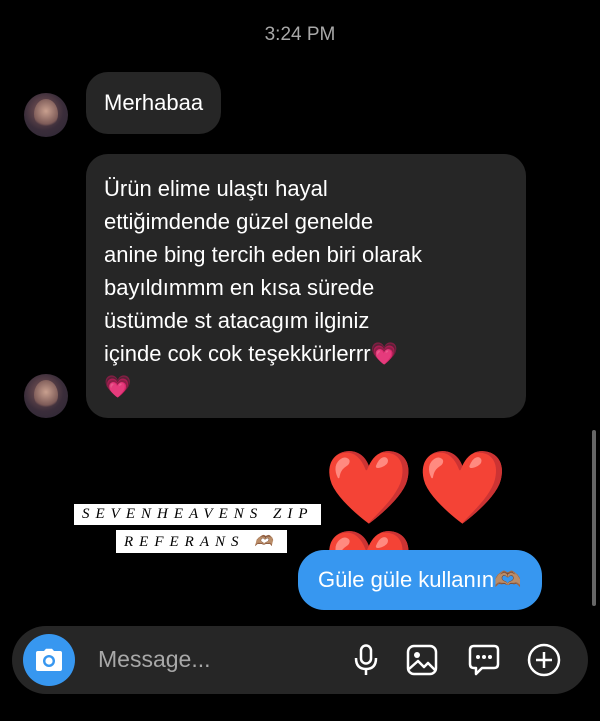 The height and width of the screenshot is (721, 600). Describe the element at coordinates (251, 353) in the screenshot. I see `message-line: içinde cok cok teşekkürlerrr💗` at that location.